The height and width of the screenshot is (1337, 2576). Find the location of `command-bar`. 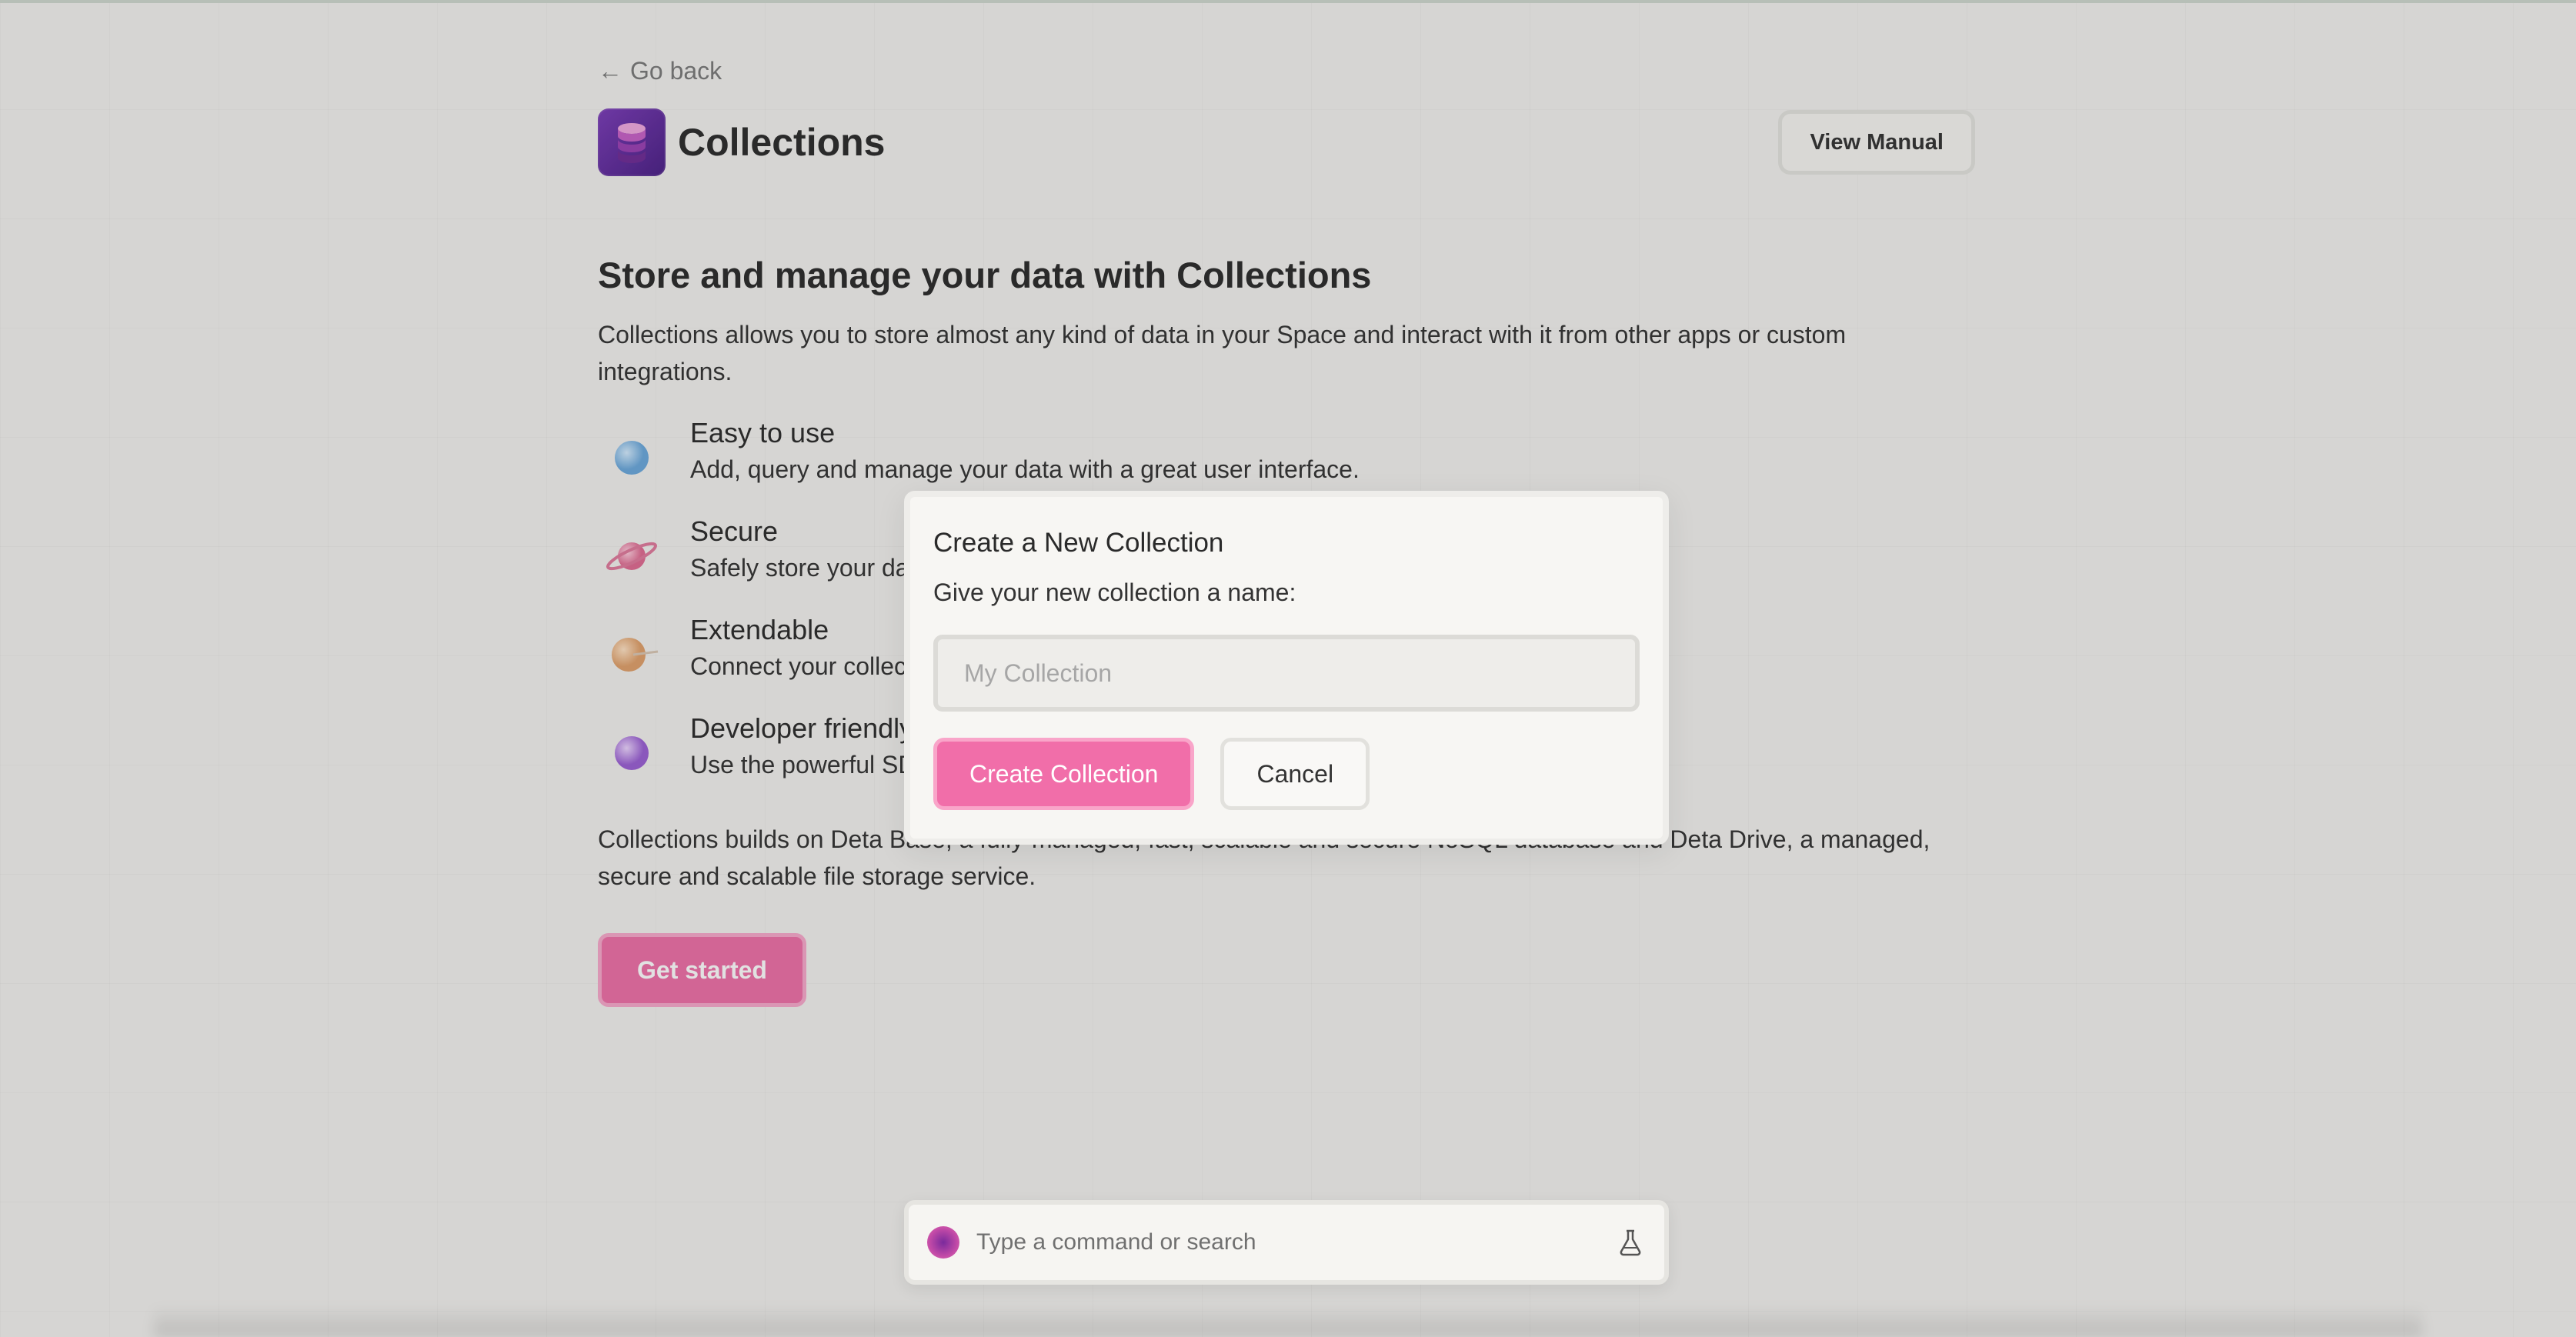

command-bar is located at coordinates (1286, 1242).